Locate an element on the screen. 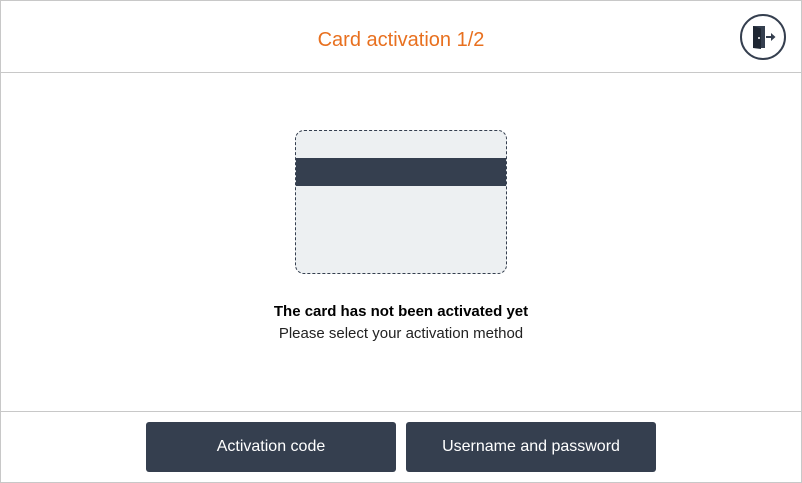 The image size is (802, 483). credit-card-icon is located at coordinates (401, 202).